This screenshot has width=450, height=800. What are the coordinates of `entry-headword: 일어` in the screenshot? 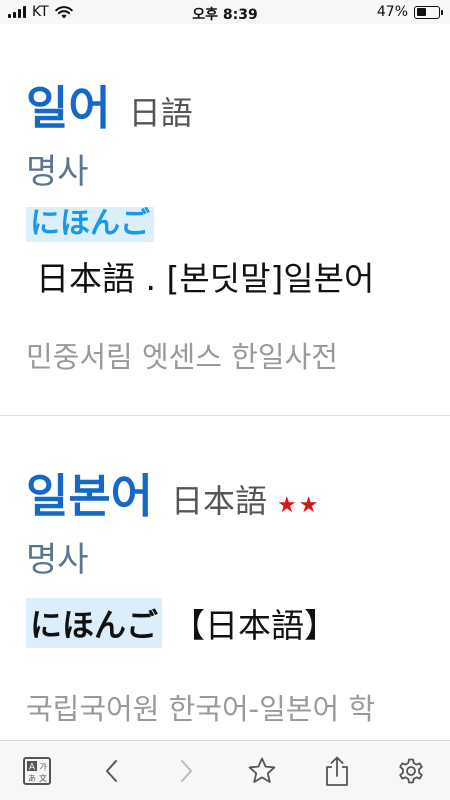 It's located at (68, 105).